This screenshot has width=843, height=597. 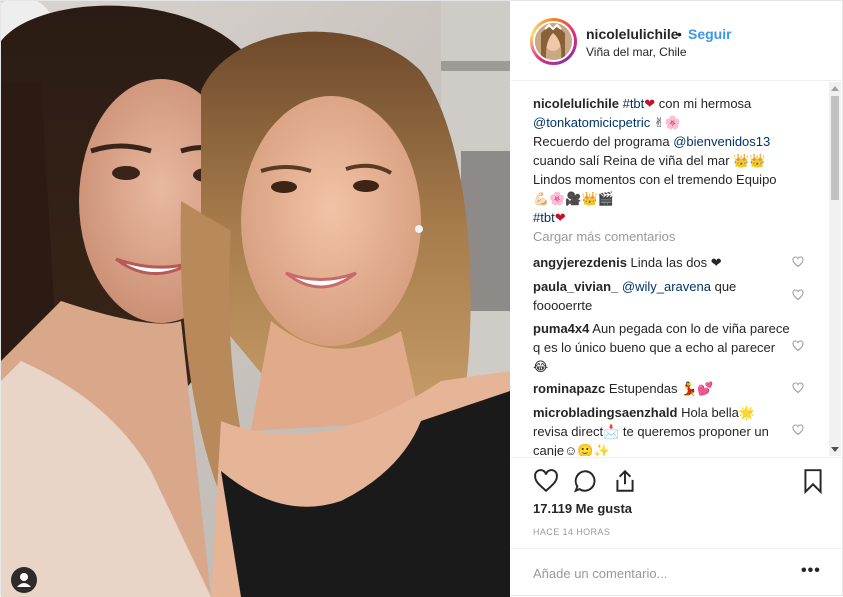 What do you see at coordinates (546, 481) in the screenshot?
I see `heart-icon` at bounding box center [546, 481].